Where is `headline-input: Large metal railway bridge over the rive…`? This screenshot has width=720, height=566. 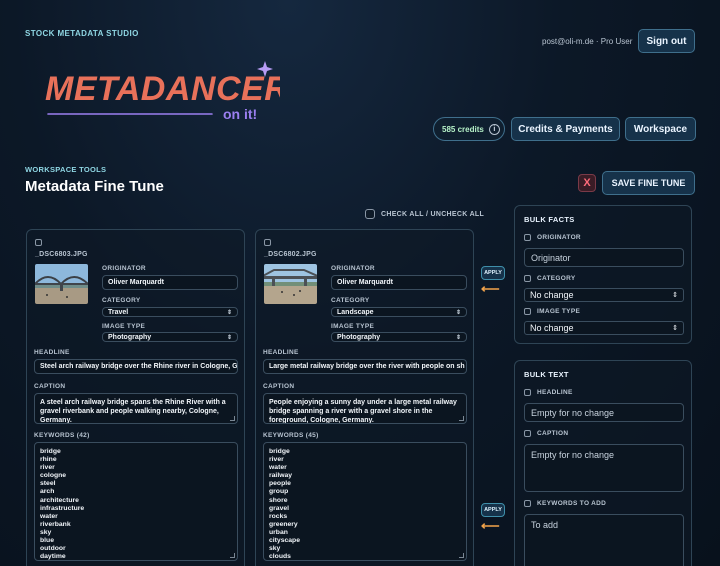
headline-input: Large metal railway bridge over the rive… is located at coordinates (365, 366).